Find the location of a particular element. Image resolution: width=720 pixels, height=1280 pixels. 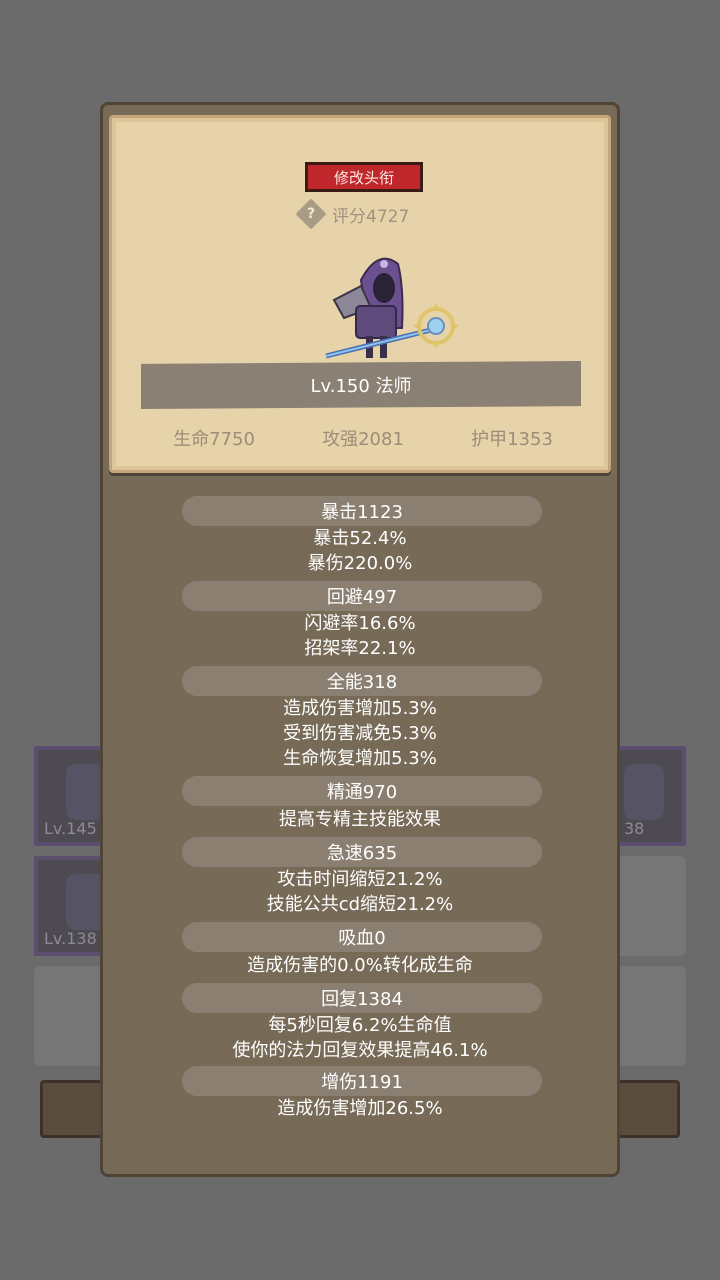

stat-detail-line: 造成伤害增加26.5% is located at coordinates (360, 1108).